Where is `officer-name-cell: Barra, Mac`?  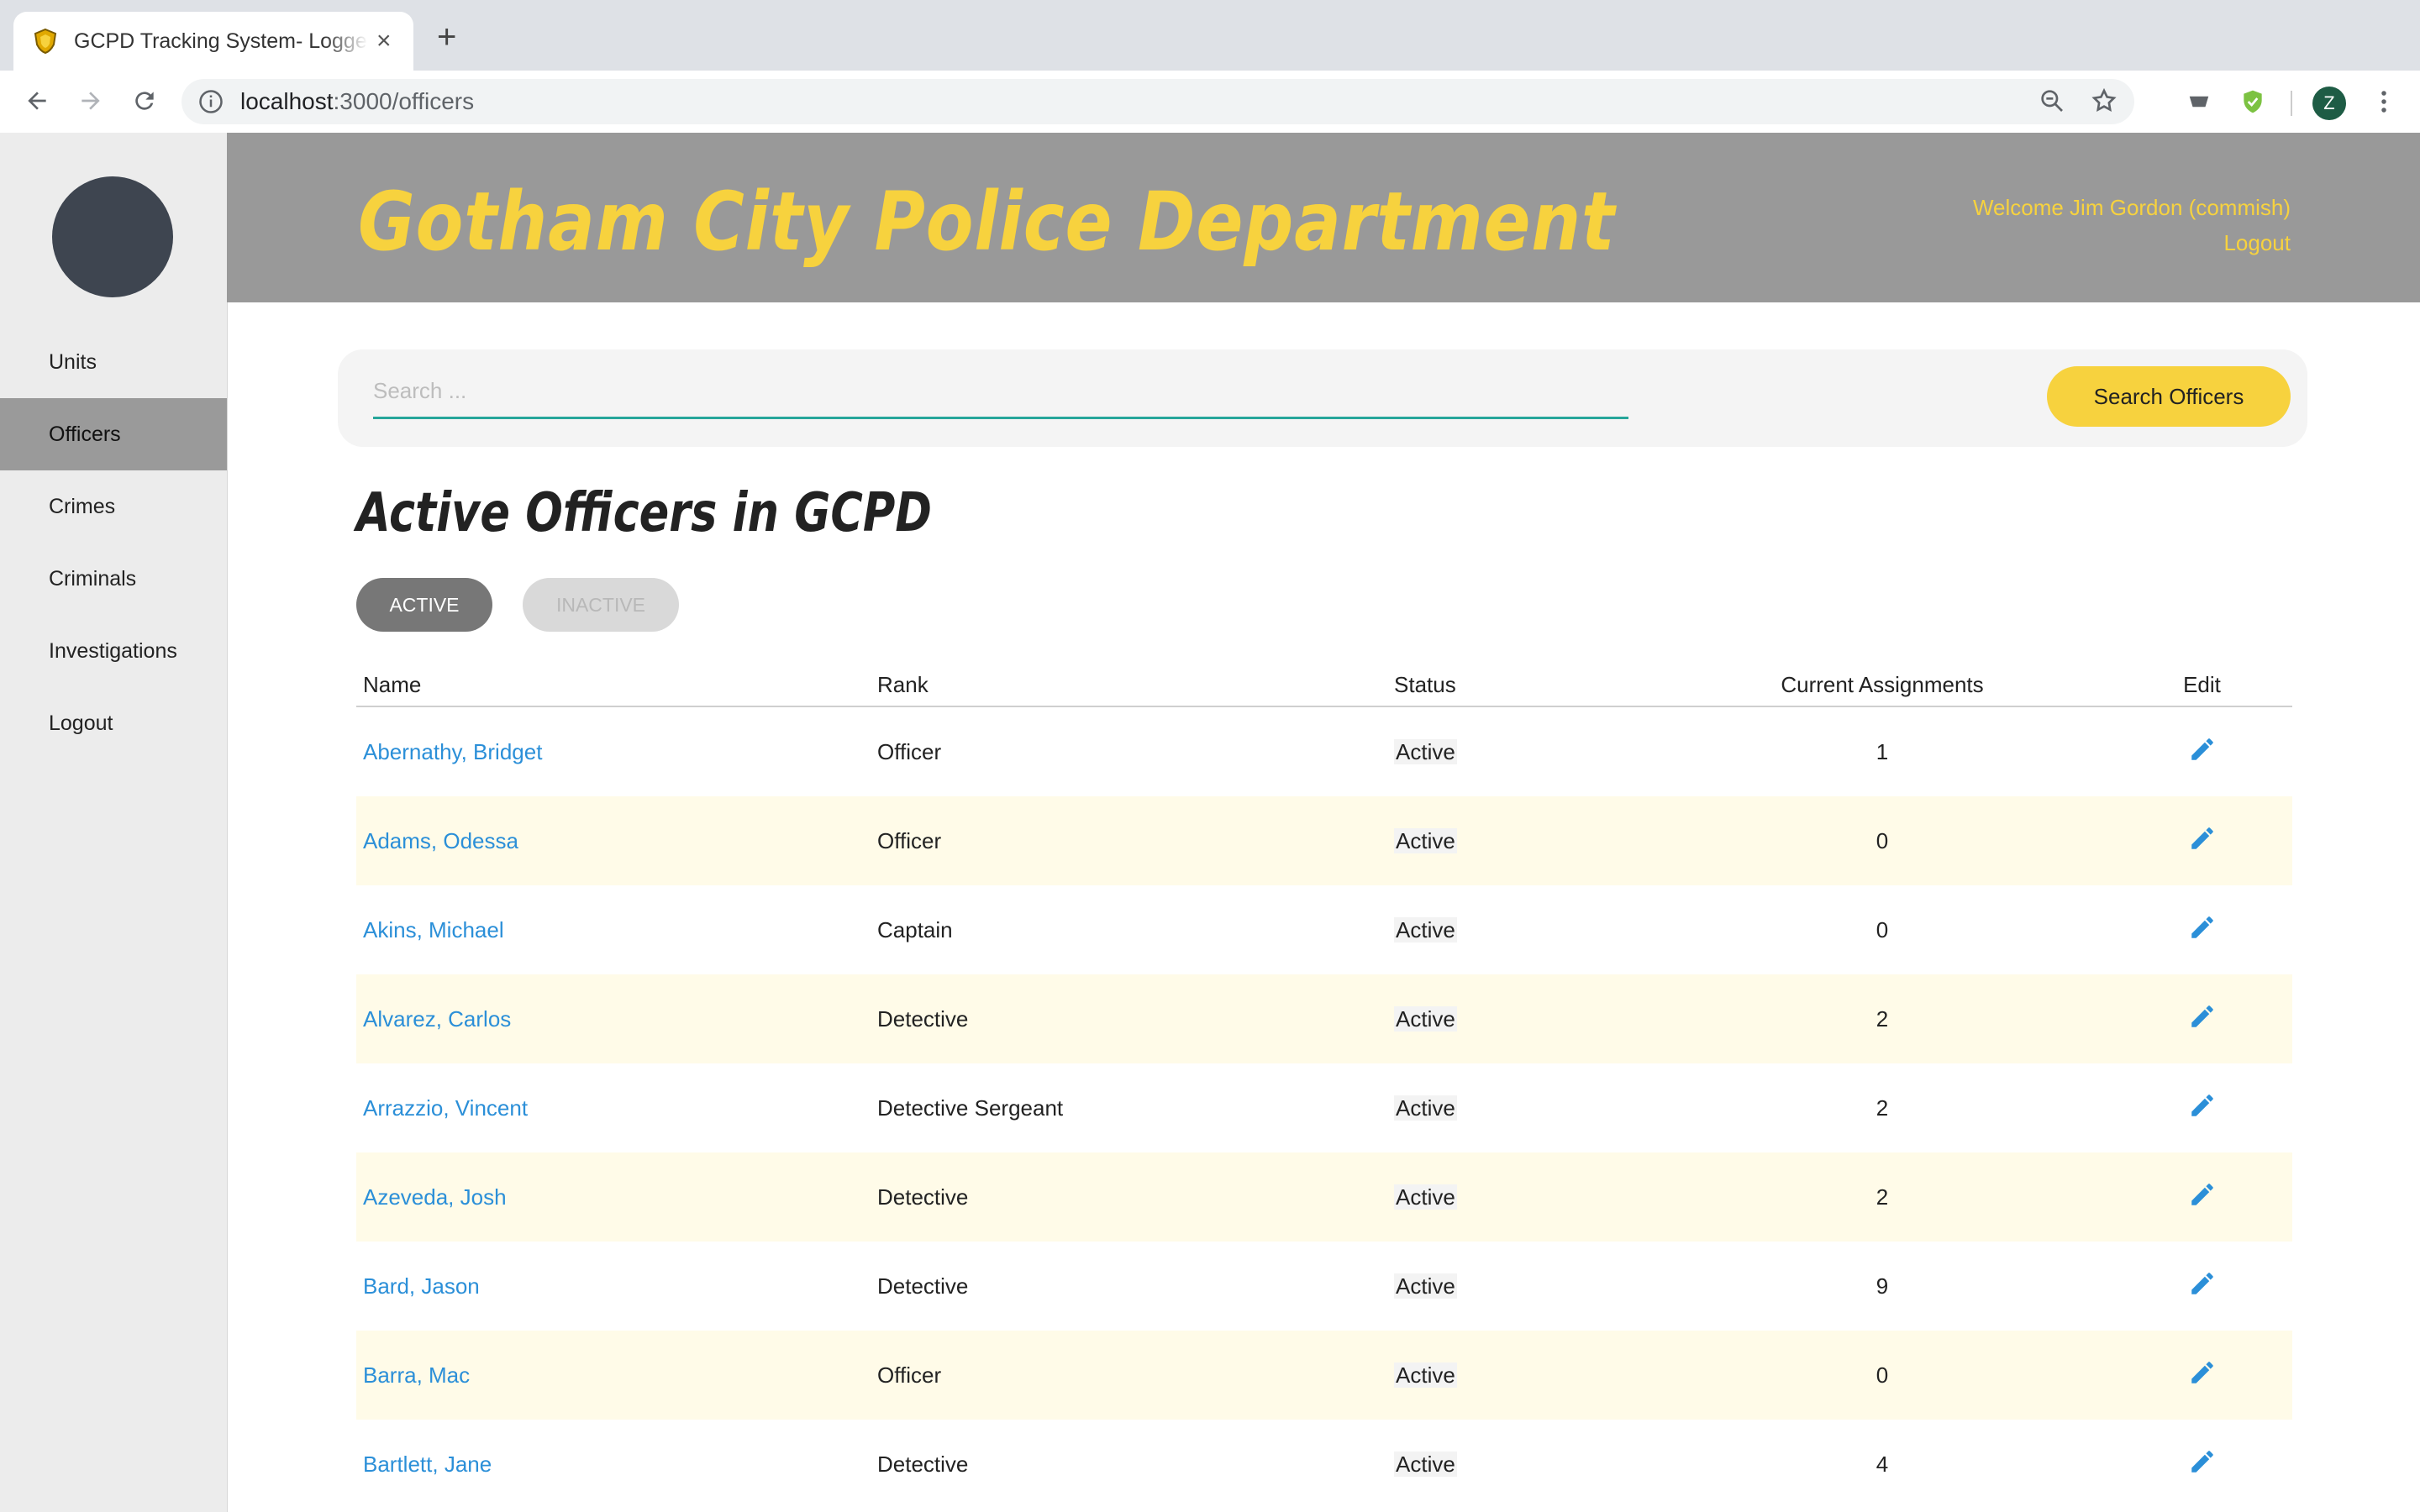 officer-name-cell: Barra, Mac is located at coordinates (613, 1375).